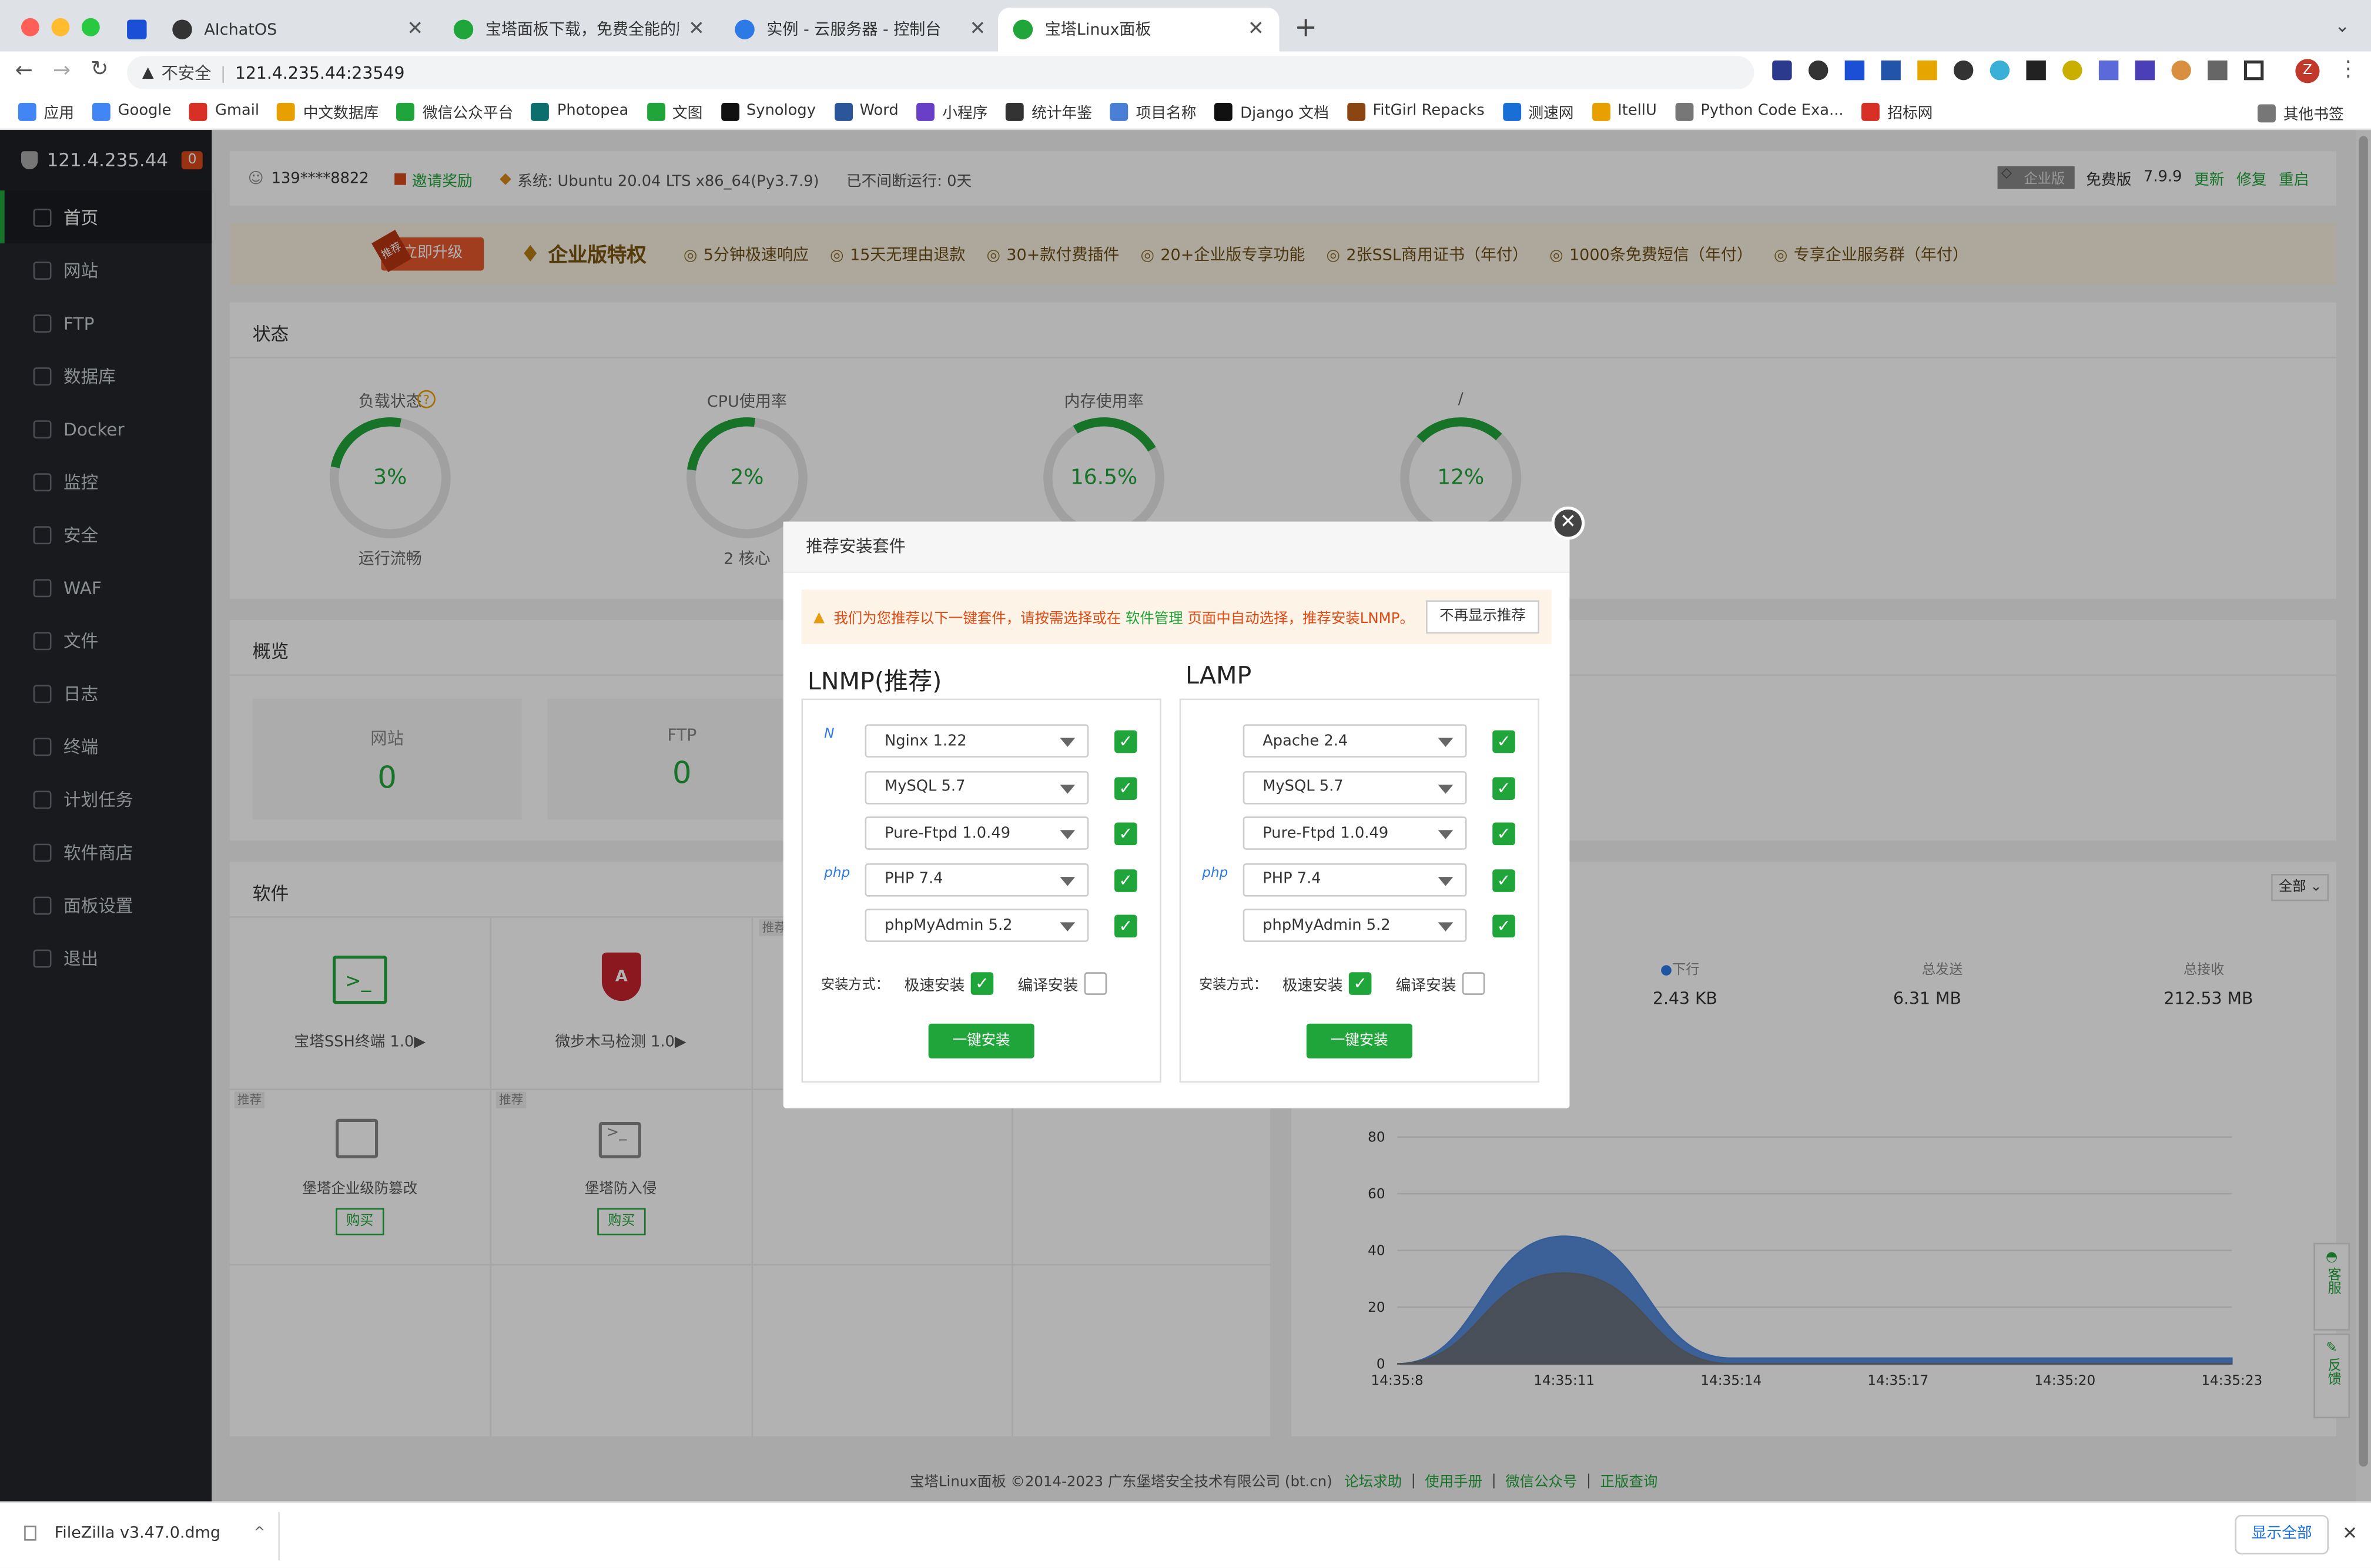  I want to click on install-mode: 安装方式： 极速安装 ✓ 编译安装, so click(964, 983).